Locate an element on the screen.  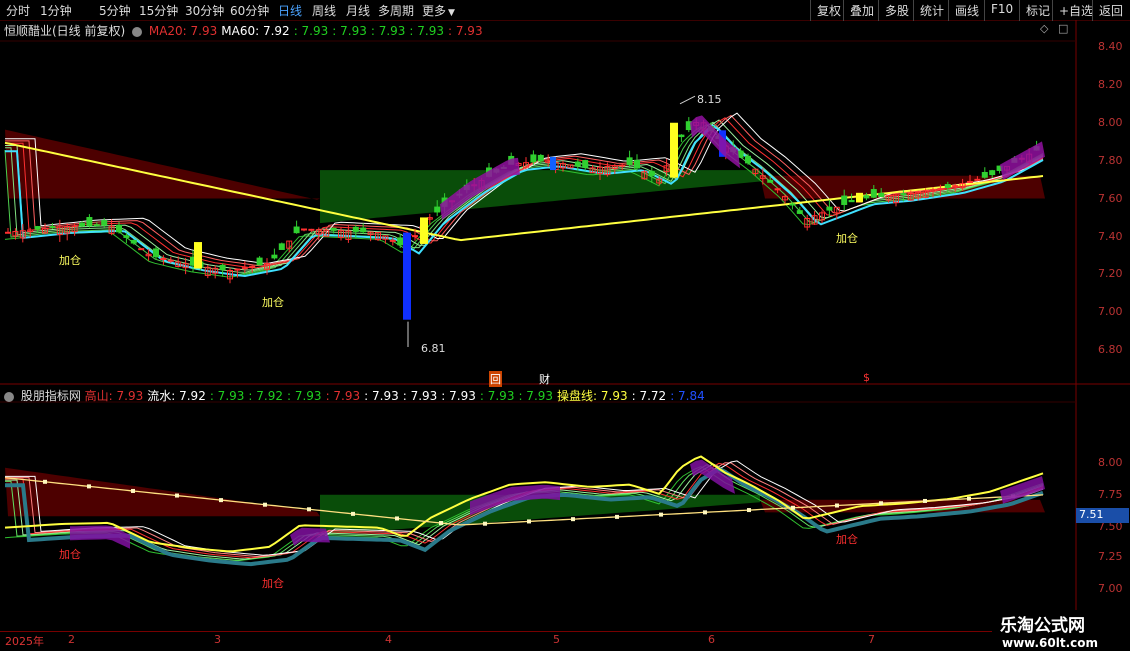
x-tick: 5 is located at coordinates (556, 639).